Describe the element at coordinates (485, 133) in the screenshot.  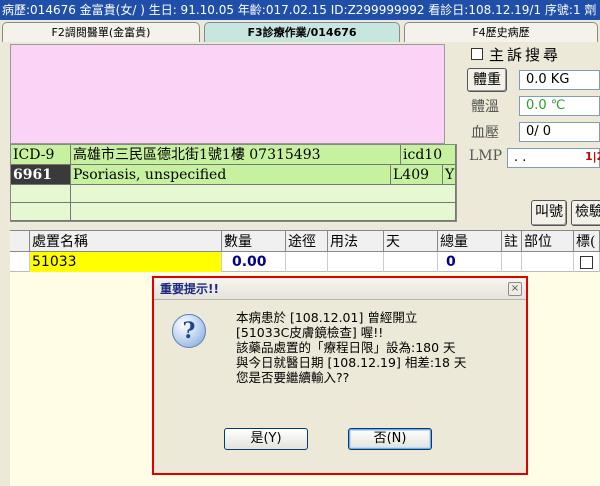
I see `blood-pressure-label: 血壓` at that location.